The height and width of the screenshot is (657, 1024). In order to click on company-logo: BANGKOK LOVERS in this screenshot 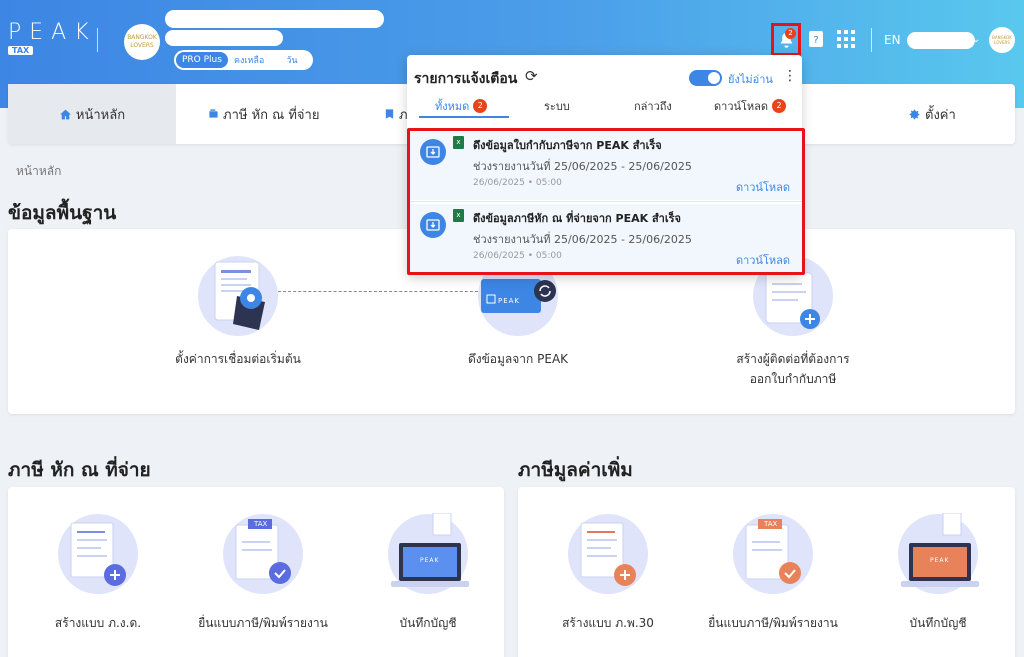, I will do `click(142, 42)`.